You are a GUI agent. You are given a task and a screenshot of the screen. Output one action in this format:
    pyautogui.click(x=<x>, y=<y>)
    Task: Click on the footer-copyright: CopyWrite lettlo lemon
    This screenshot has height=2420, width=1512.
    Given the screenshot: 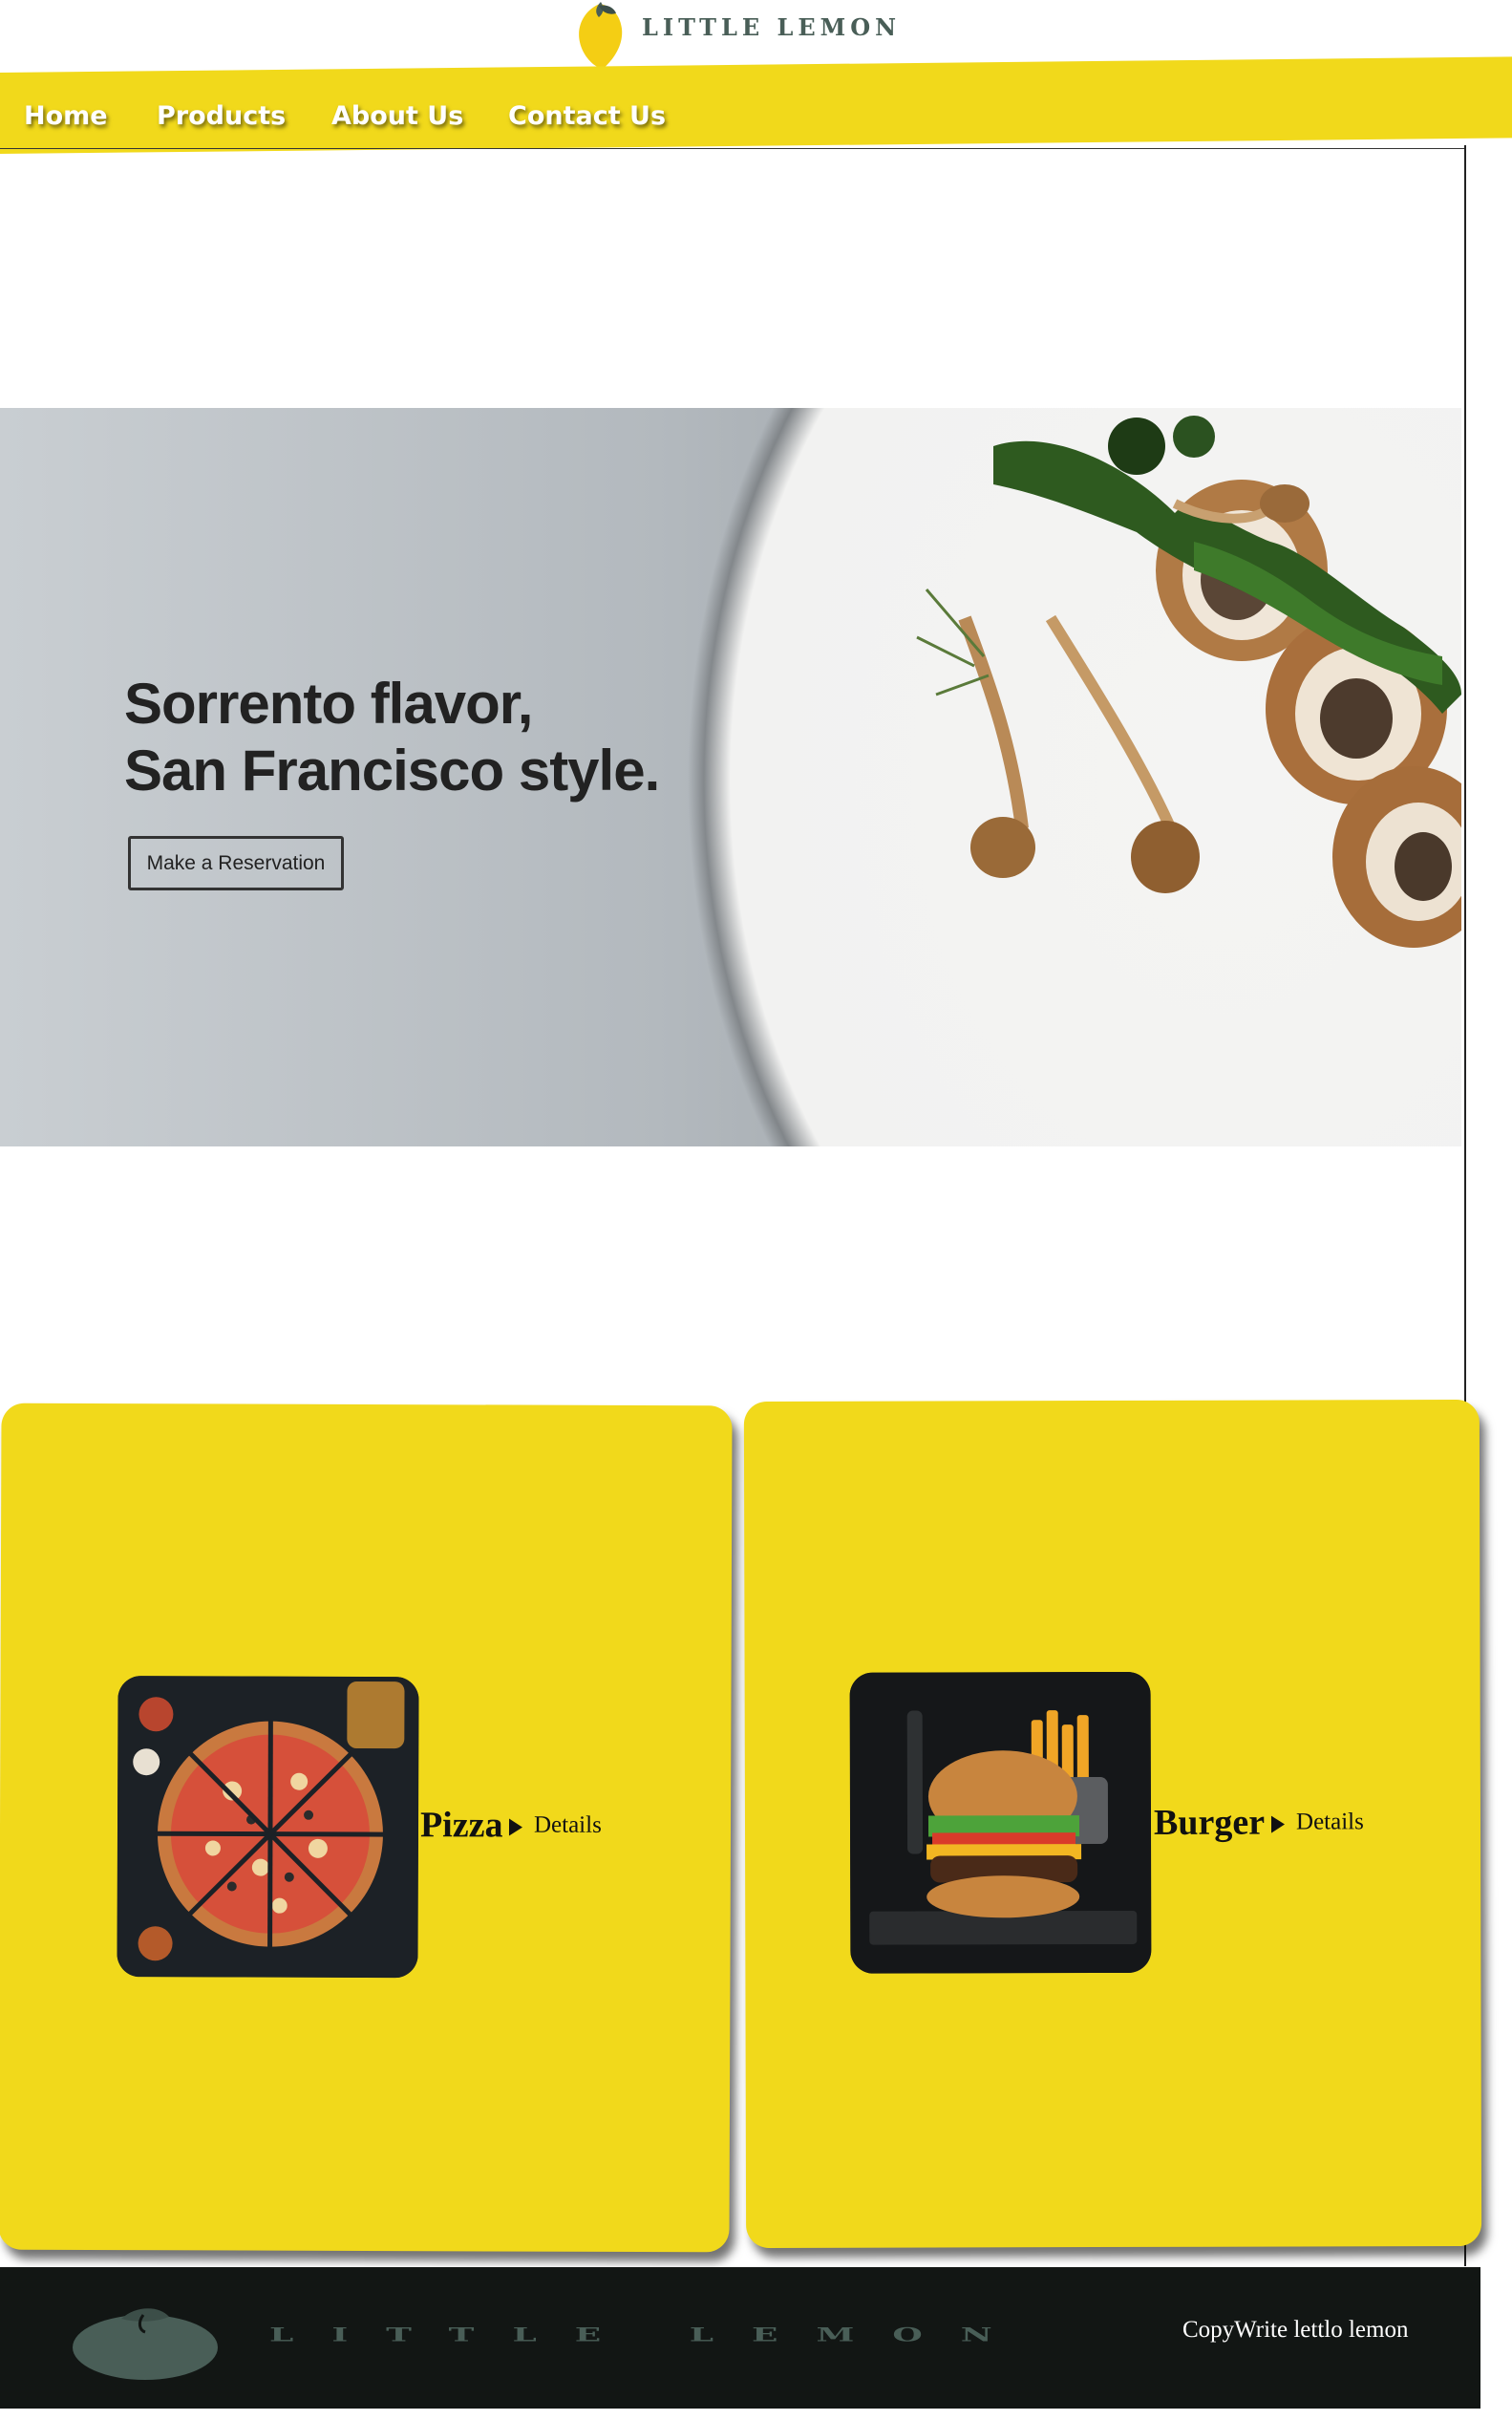 What is the action you would take?
    pyautogui.click(x=1295, y=2330)
    